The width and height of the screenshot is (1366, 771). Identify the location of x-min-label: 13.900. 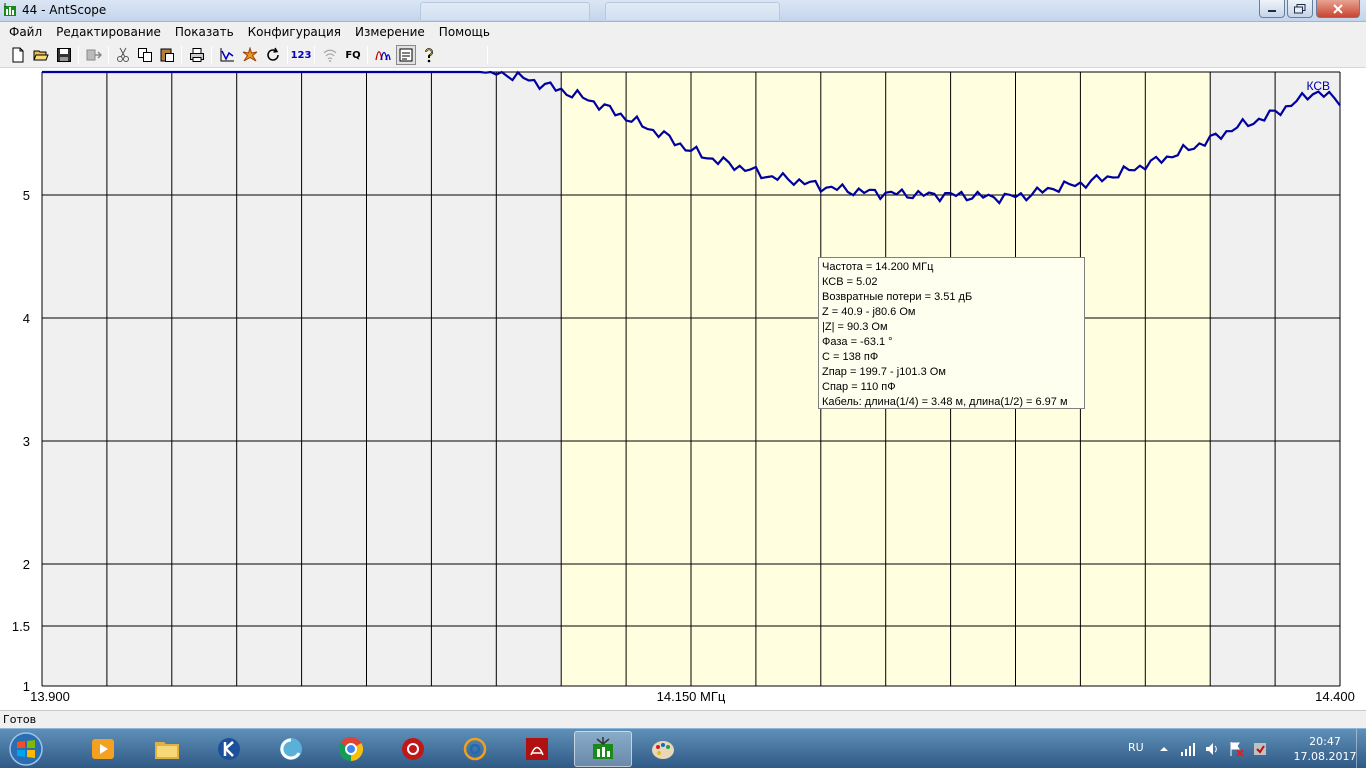
(50, 696).